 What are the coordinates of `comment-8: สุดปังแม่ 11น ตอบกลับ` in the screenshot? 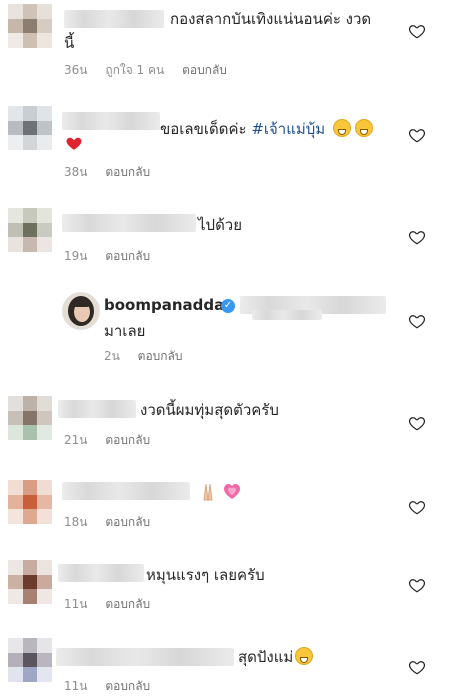 It's located at (225, 666).